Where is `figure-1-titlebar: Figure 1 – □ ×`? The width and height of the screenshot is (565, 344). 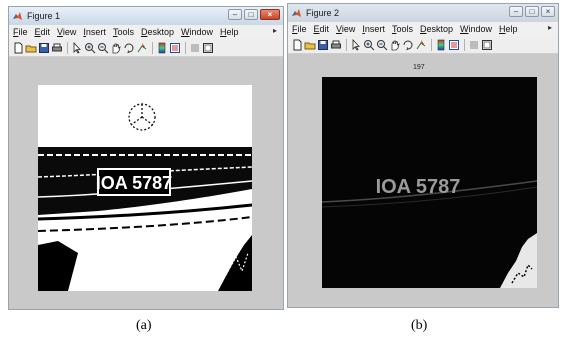 figure-1-titlebar: Figure 1 – □ × is located at coordinates (146, 16).